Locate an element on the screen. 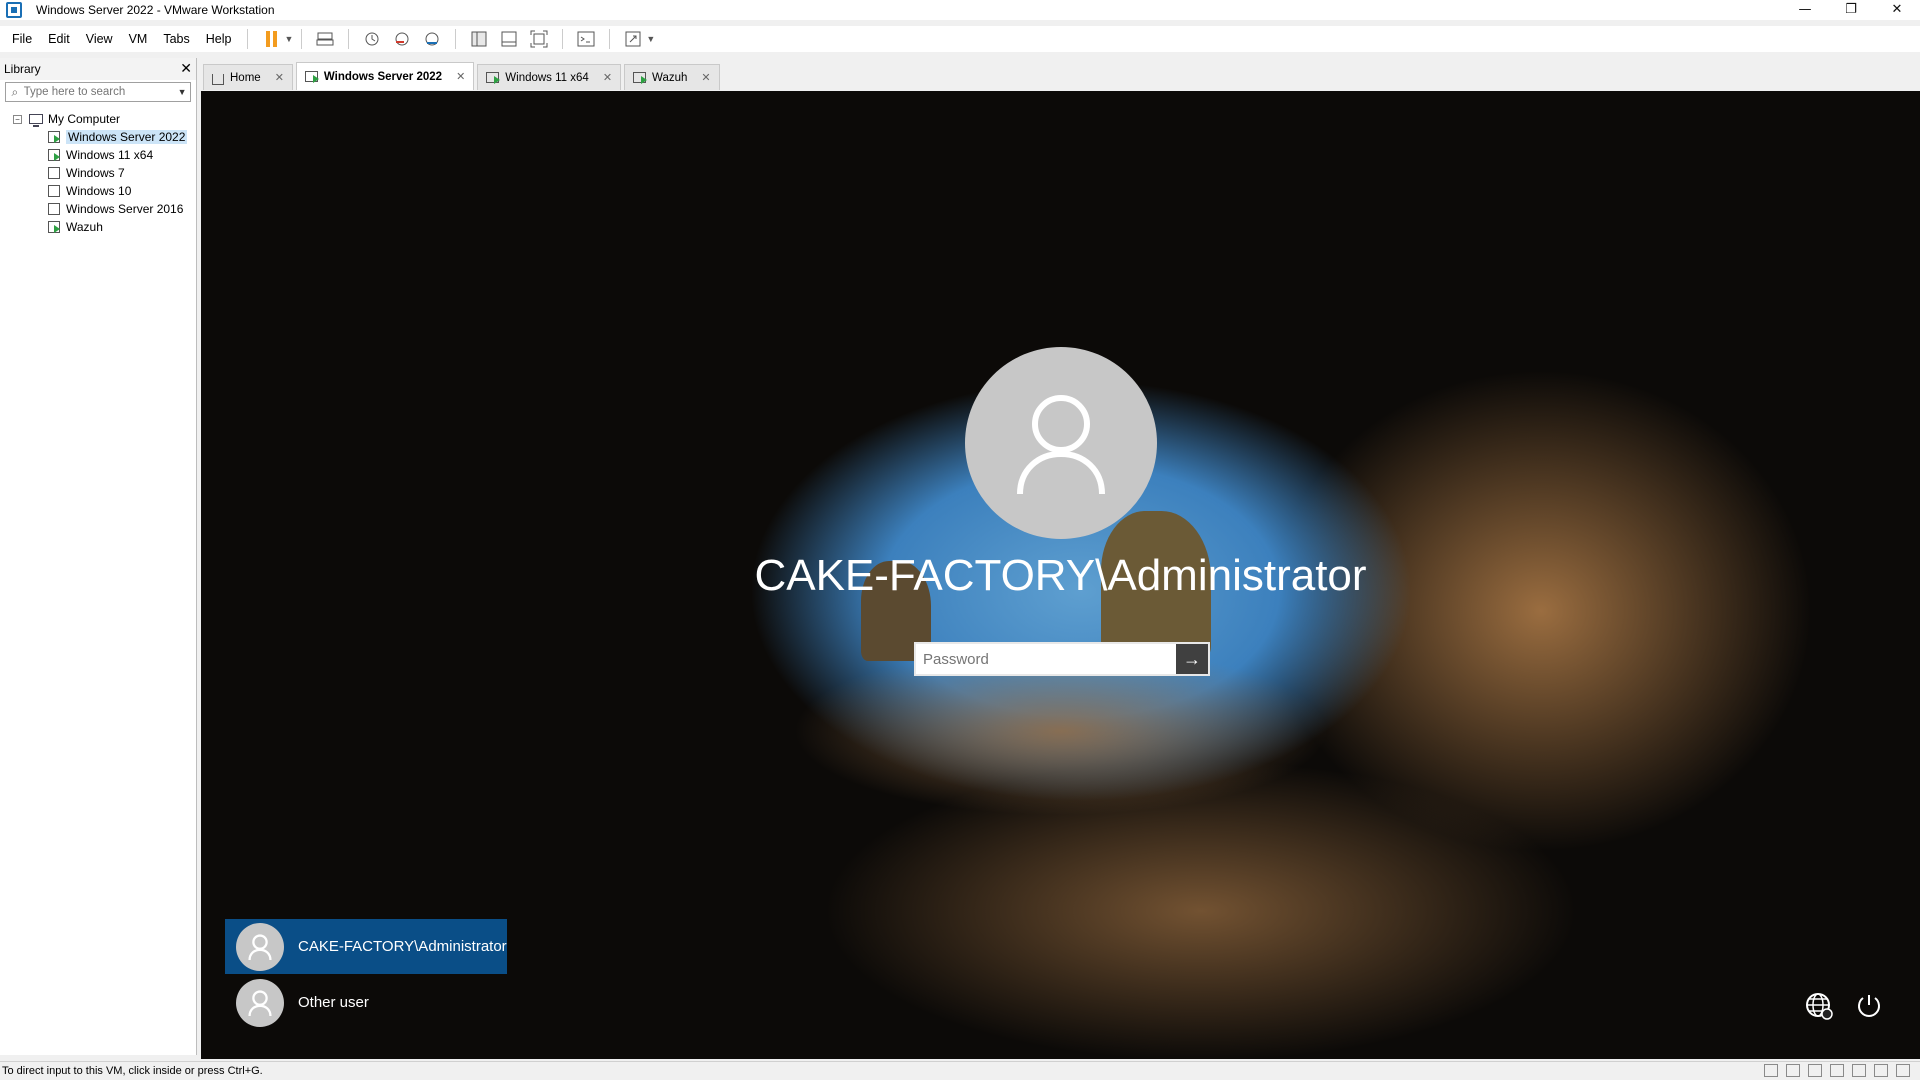 Image resolution: width=1920 pixels, height=1080 pixels. accessibility-globe-icon is located at coordinates (1819, 1006).